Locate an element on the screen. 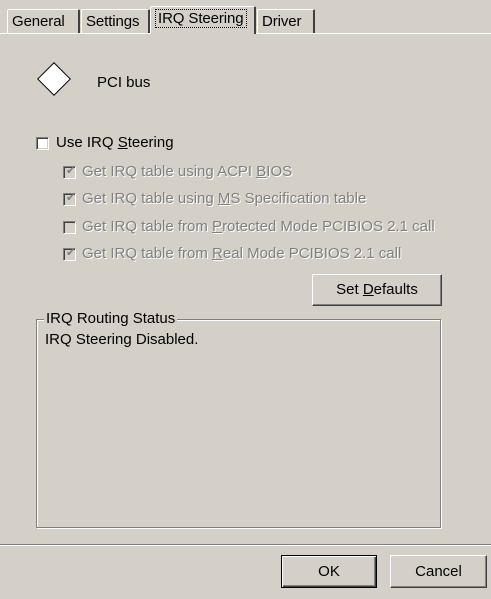  tab-irq-steering: IRQ Steering is located at coordinates (203, 20).